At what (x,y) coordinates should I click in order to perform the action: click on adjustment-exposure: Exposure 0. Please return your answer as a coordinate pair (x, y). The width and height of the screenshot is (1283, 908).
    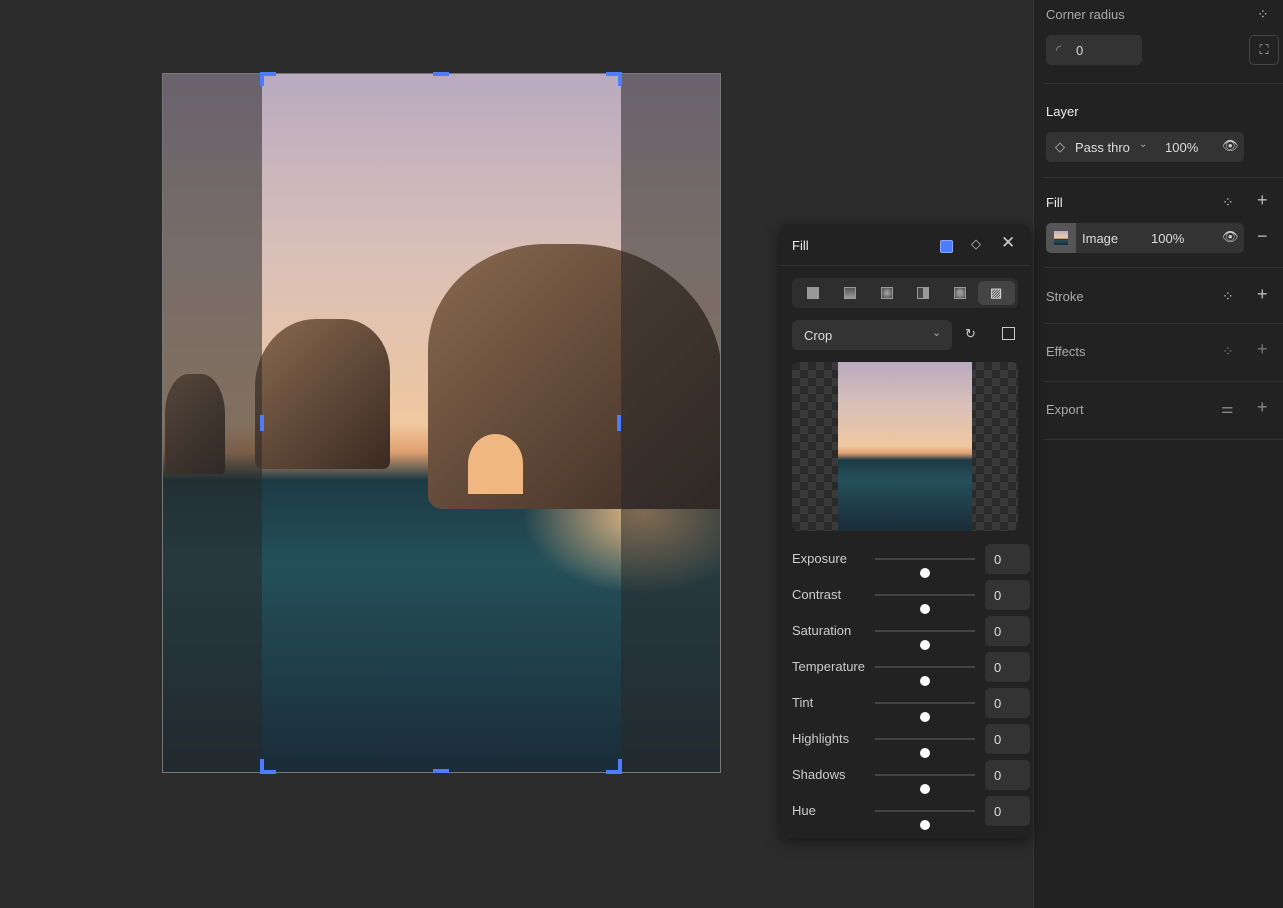
    Looking at the image, I should click on (911, 561).